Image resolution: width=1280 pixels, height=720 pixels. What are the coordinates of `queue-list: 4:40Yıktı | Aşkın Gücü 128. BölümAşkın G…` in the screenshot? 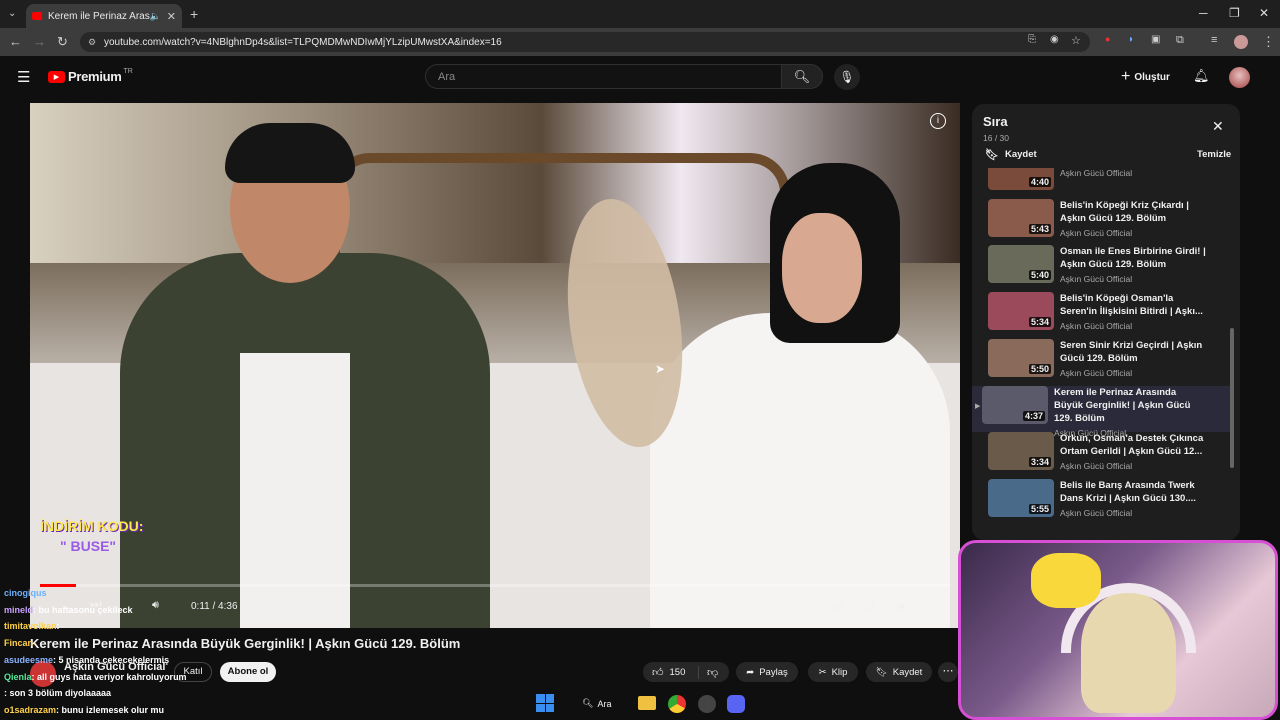 It's located at (1106, 354).